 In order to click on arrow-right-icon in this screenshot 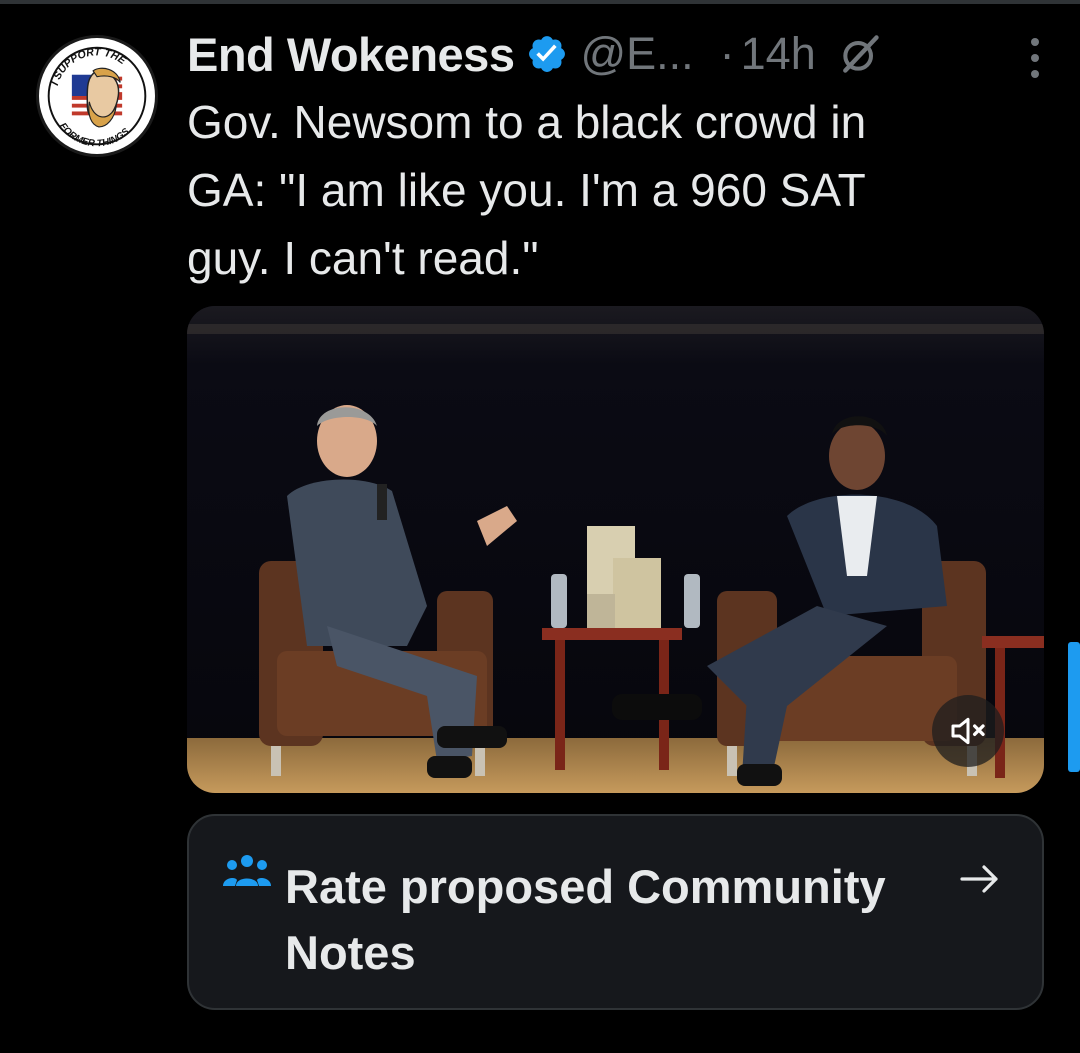, I will do `click(979, 879)`.